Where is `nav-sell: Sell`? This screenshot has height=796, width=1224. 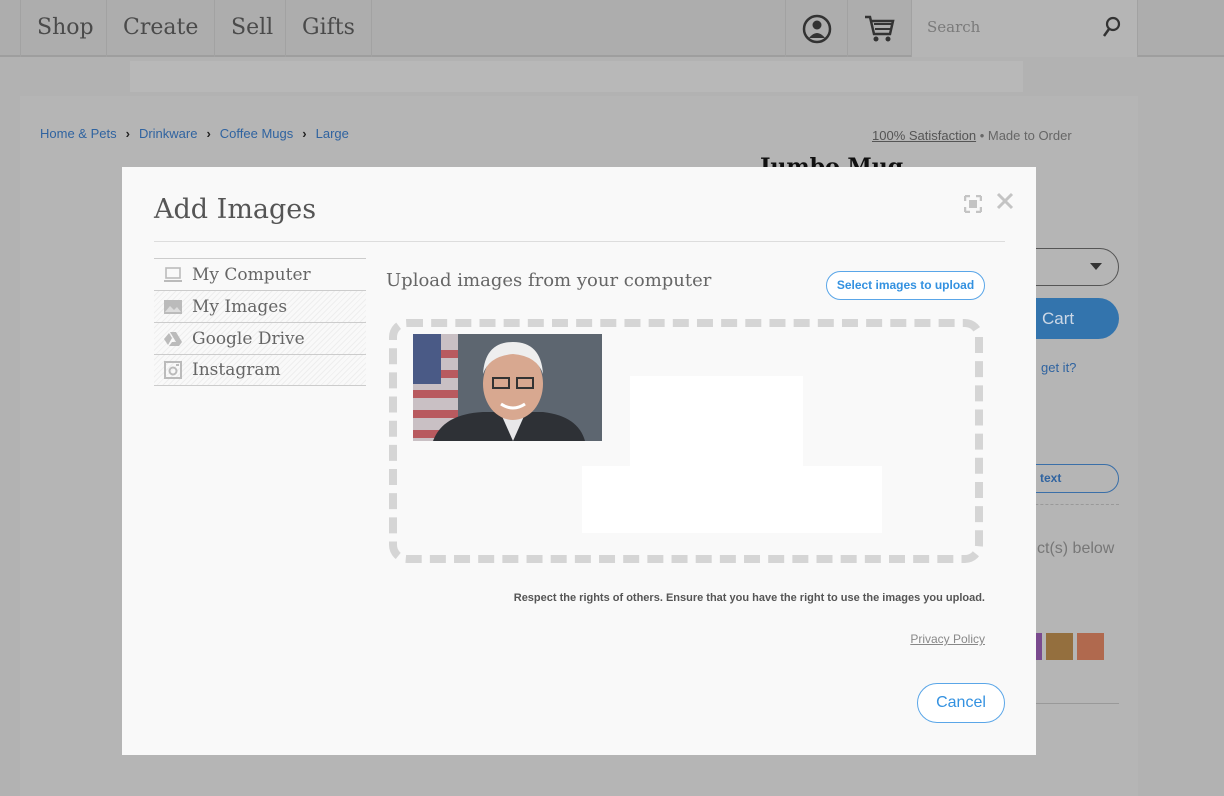 nav-sell: Sell is located at coordinates (251, 28).